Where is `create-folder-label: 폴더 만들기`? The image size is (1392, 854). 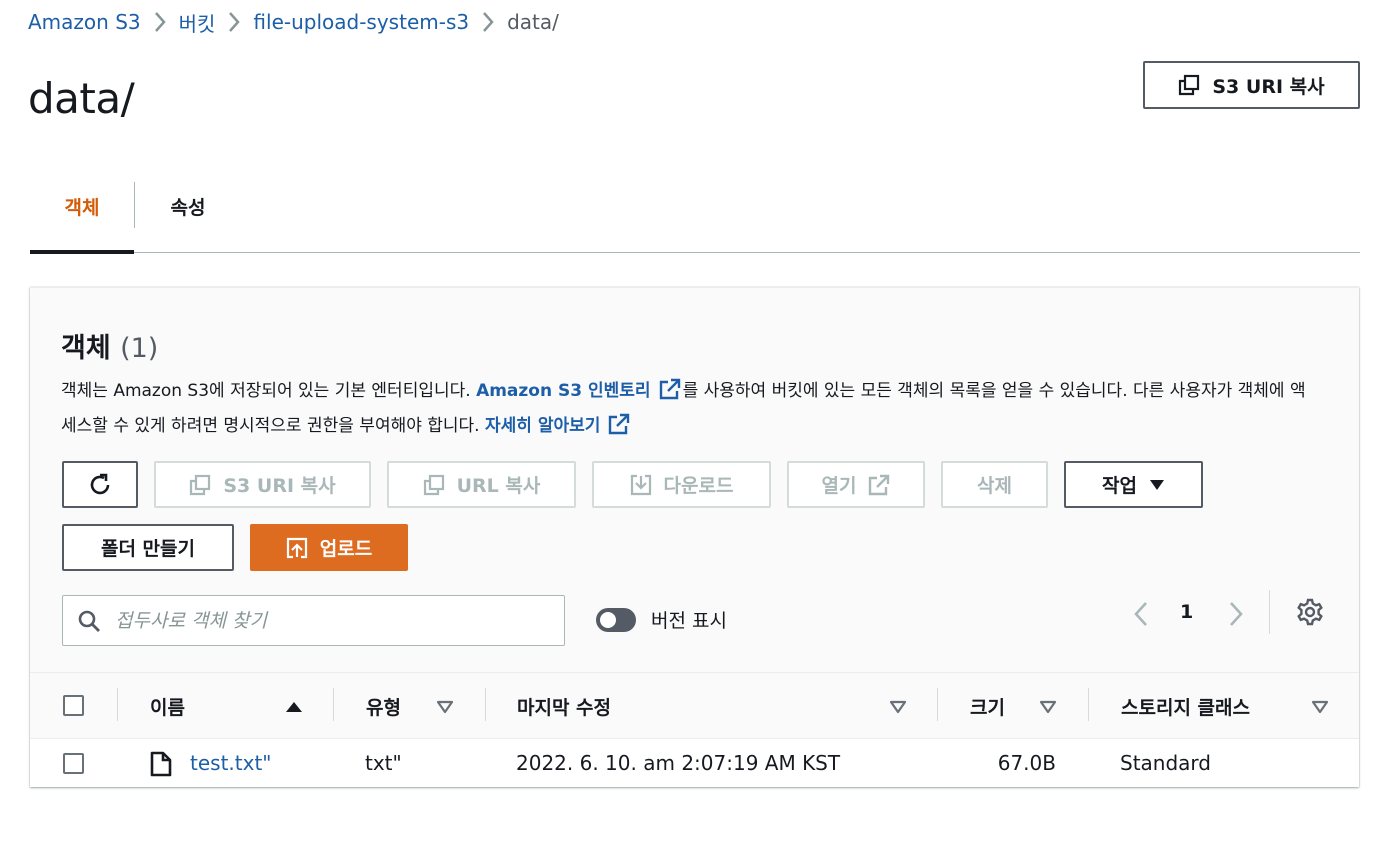 create-folder-label: 폴더 만들기 is located at coordinates (147, 549).